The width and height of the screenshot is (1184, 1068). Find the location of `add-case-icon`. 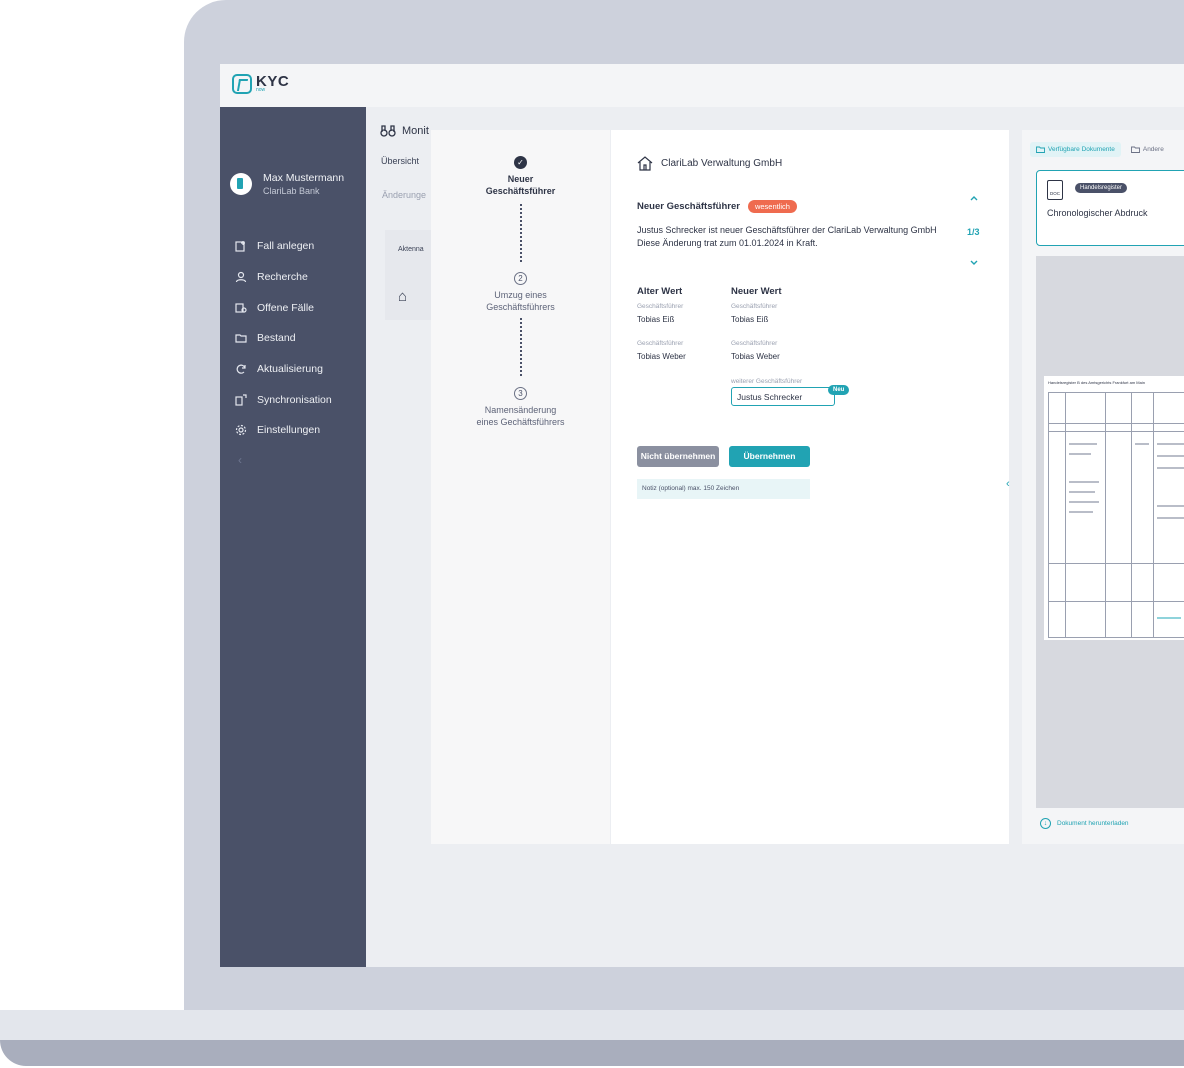

add-case-icon is located at coordinates (241, 246).